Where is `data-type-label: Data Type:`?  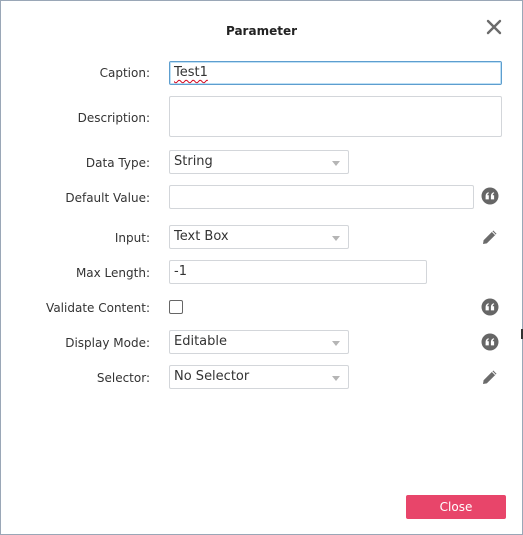
data-type-label: Data Type: is located at coordinates (117, 163).